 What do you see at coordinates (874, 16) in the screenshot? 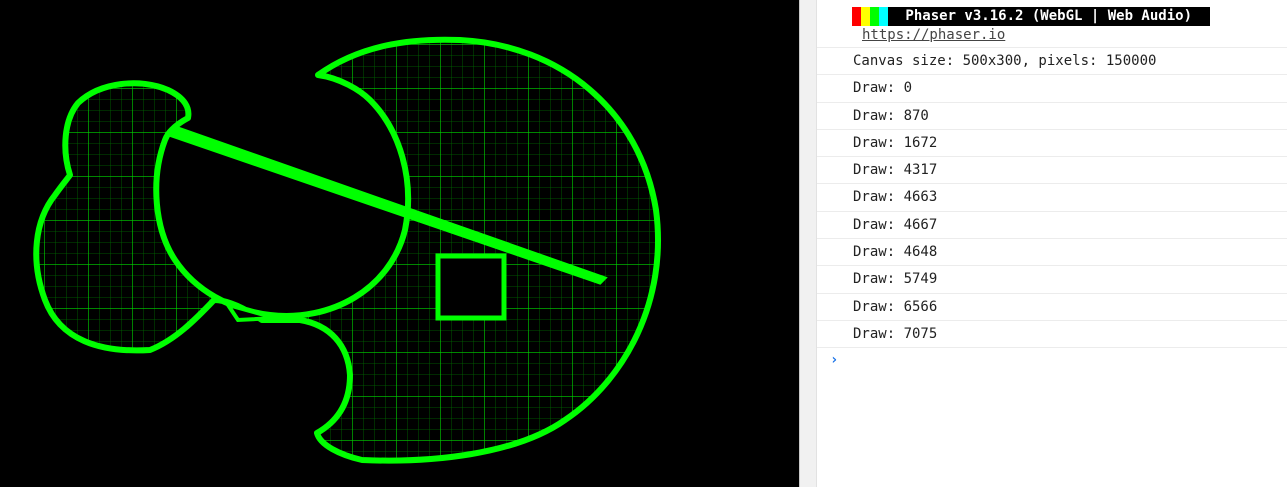
I see `banner-swatch-green` at bounding box center [874, 16].